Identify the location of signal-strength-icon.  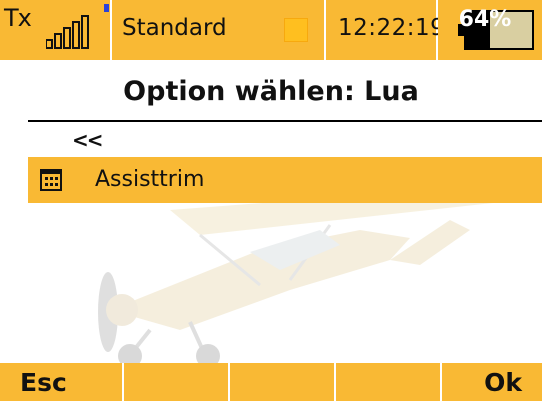
(67, 32).